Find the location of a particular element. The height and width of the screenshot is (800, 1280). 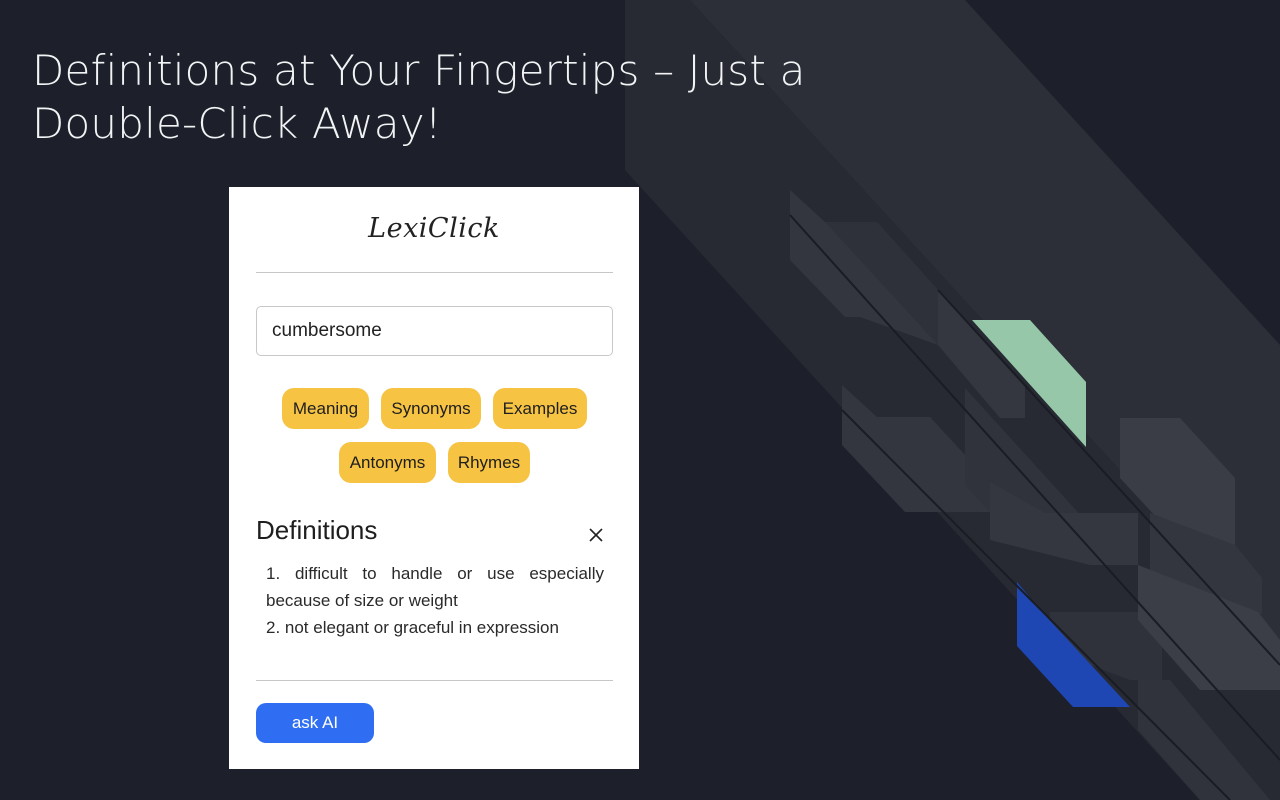

rhymes-button: Rhymes is located at coordinates (489, 462).